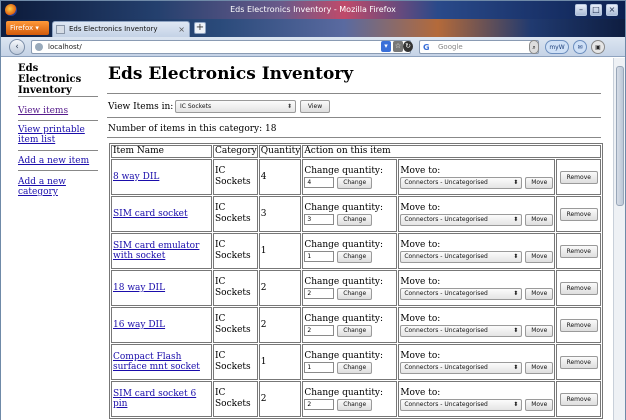 This screenshot has width=626, height=420. What do you see at coordinates (58, 135) in the screenshot?
I see `sidebar-link-printable-list: View printable item list` at bounding box center [58, 135].